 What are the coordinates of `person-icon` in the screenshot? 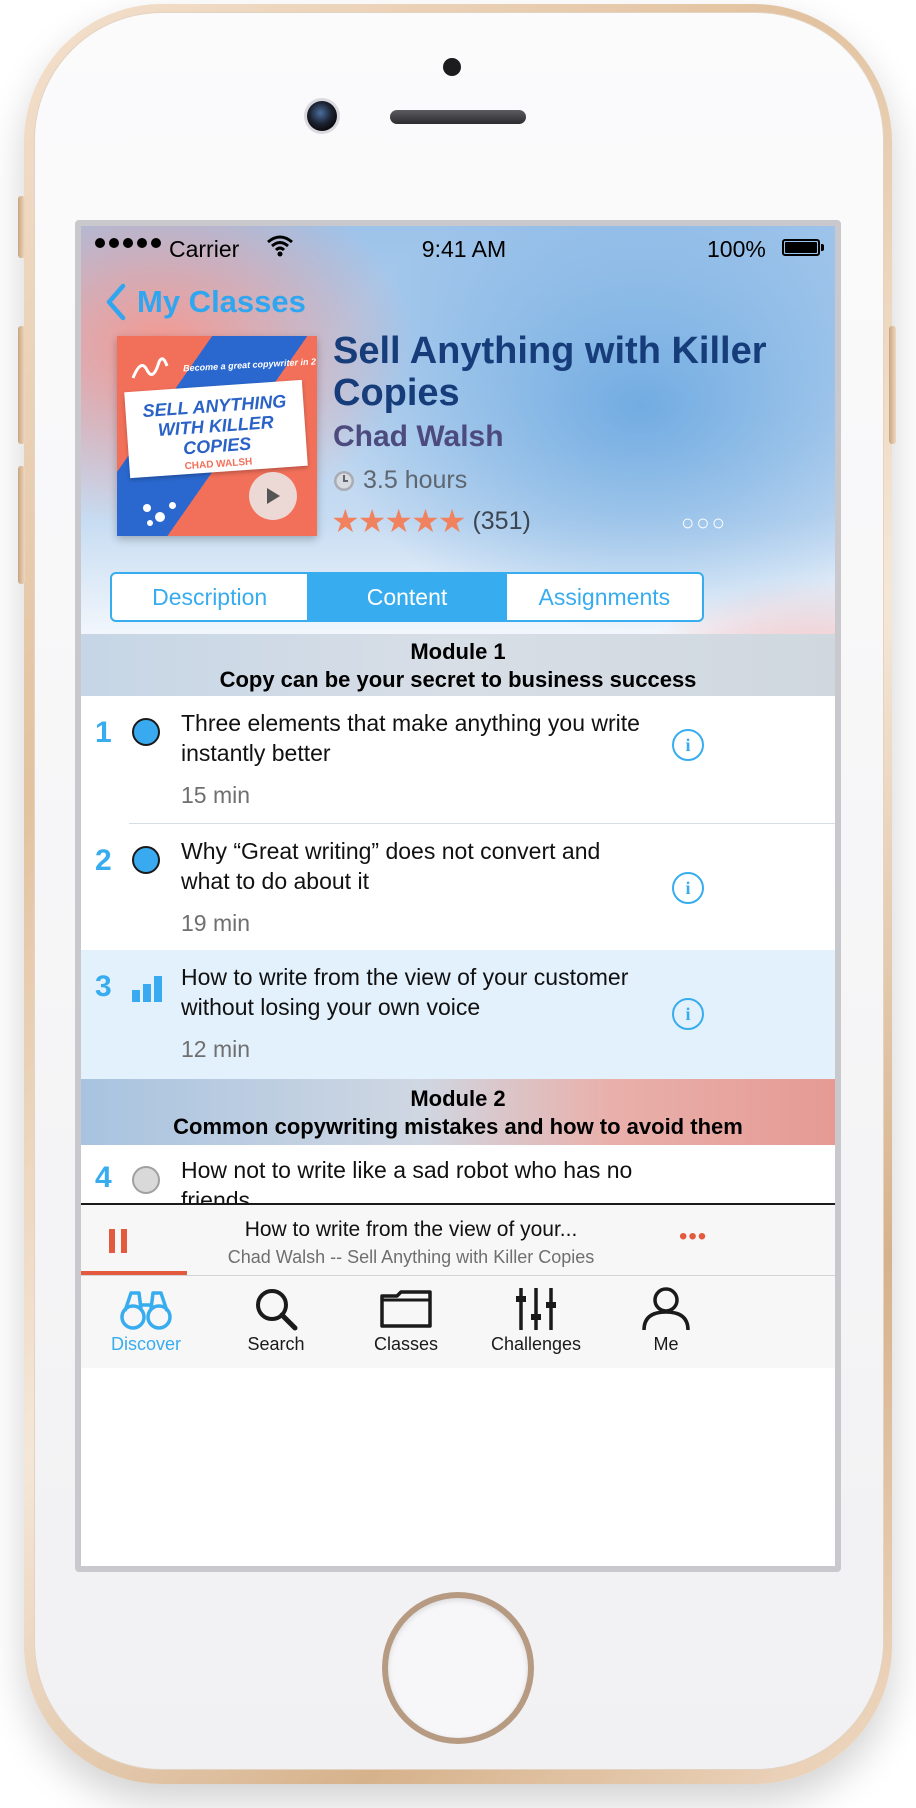 It's located at (666, 1309).